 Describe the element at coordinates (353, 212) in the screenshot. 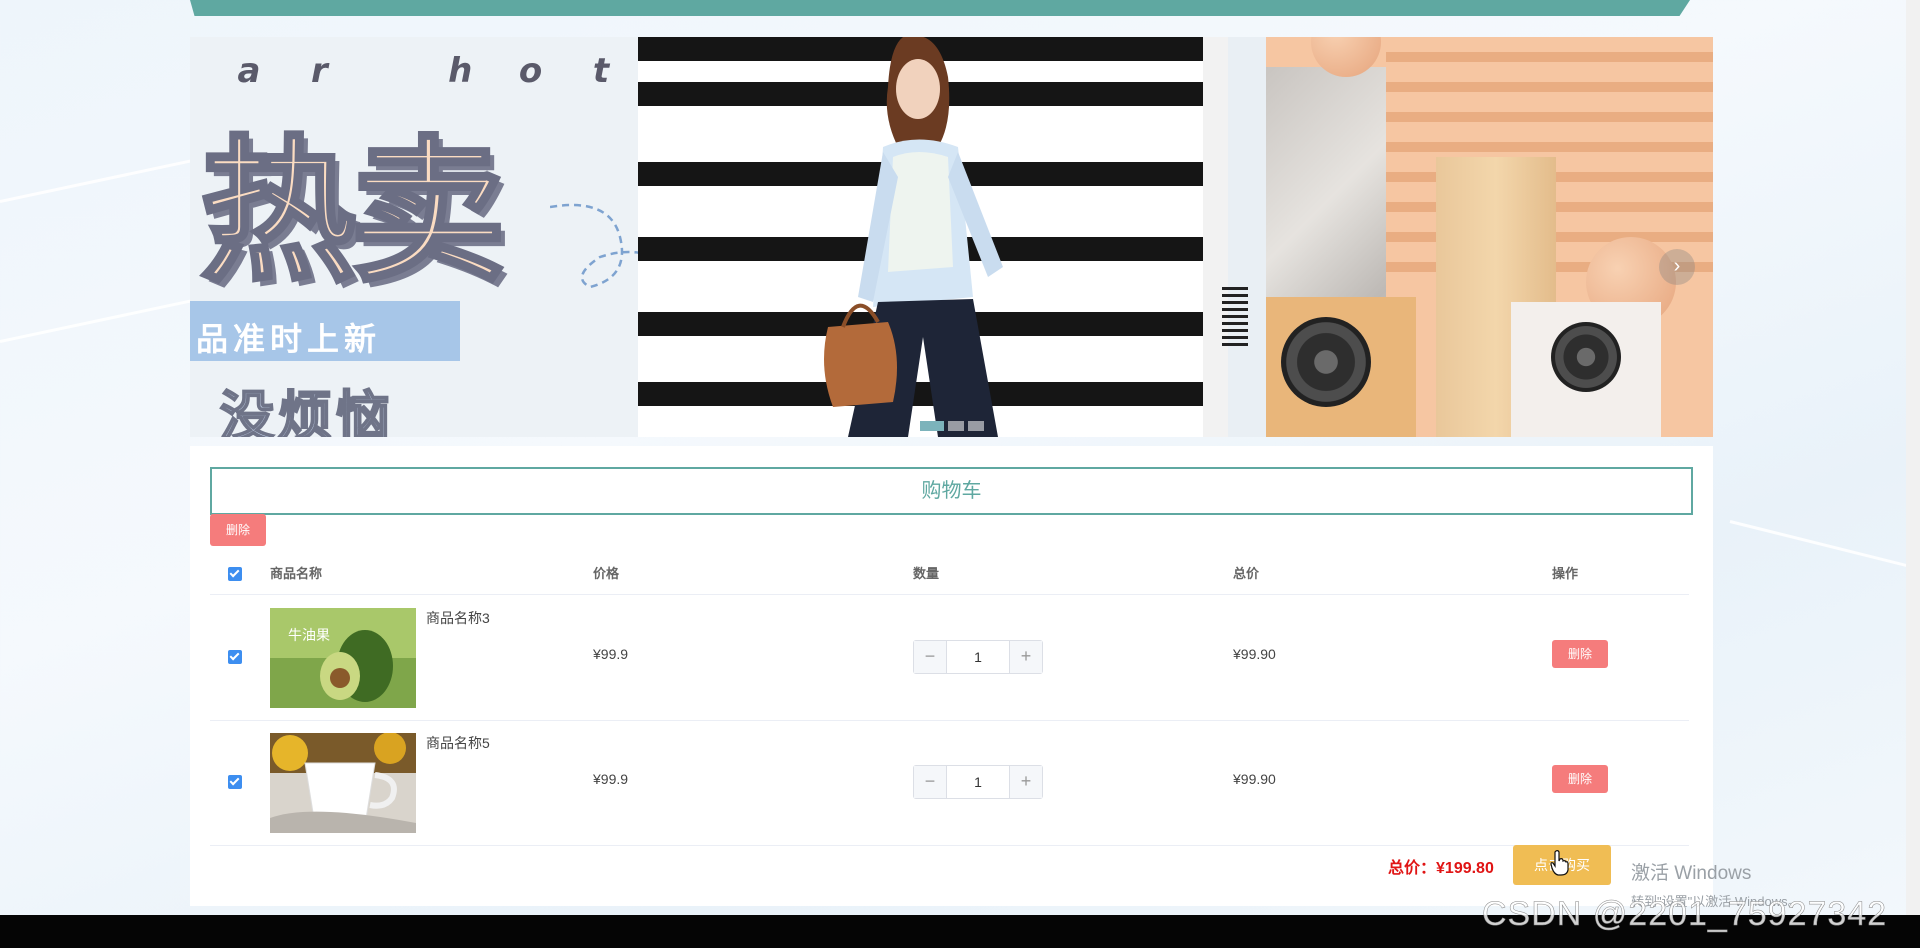

I see `banner-headline: 热卖` at that location.